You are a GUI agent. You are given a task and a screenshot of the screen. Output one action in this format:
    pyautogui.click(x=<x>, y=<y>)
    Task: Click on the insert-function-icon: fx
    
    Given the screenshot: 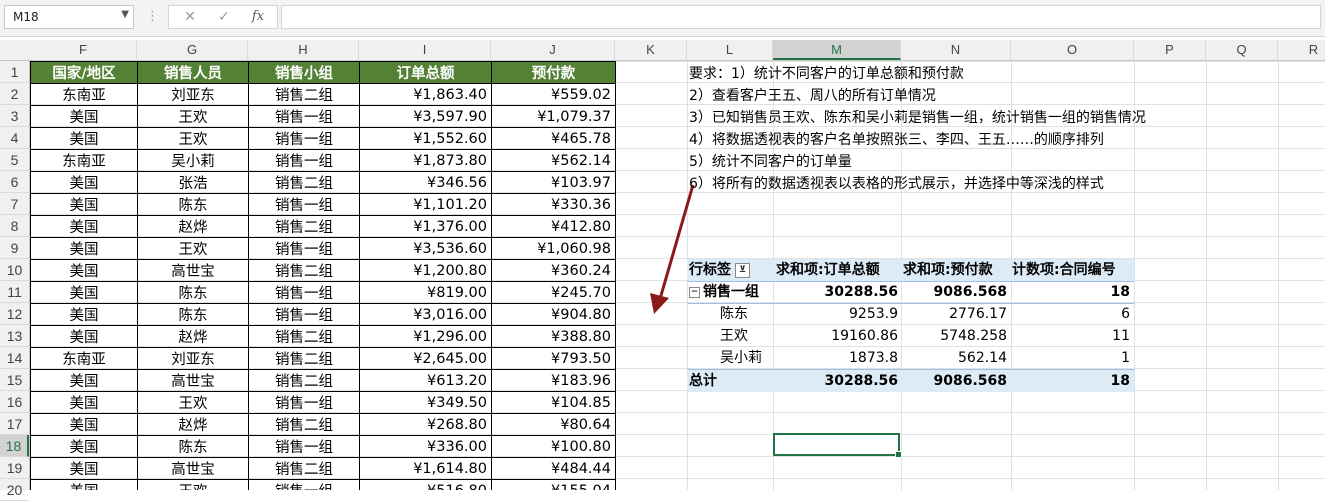 What is the action you would take?
    pyautogui.click(x=258, y=17)
    